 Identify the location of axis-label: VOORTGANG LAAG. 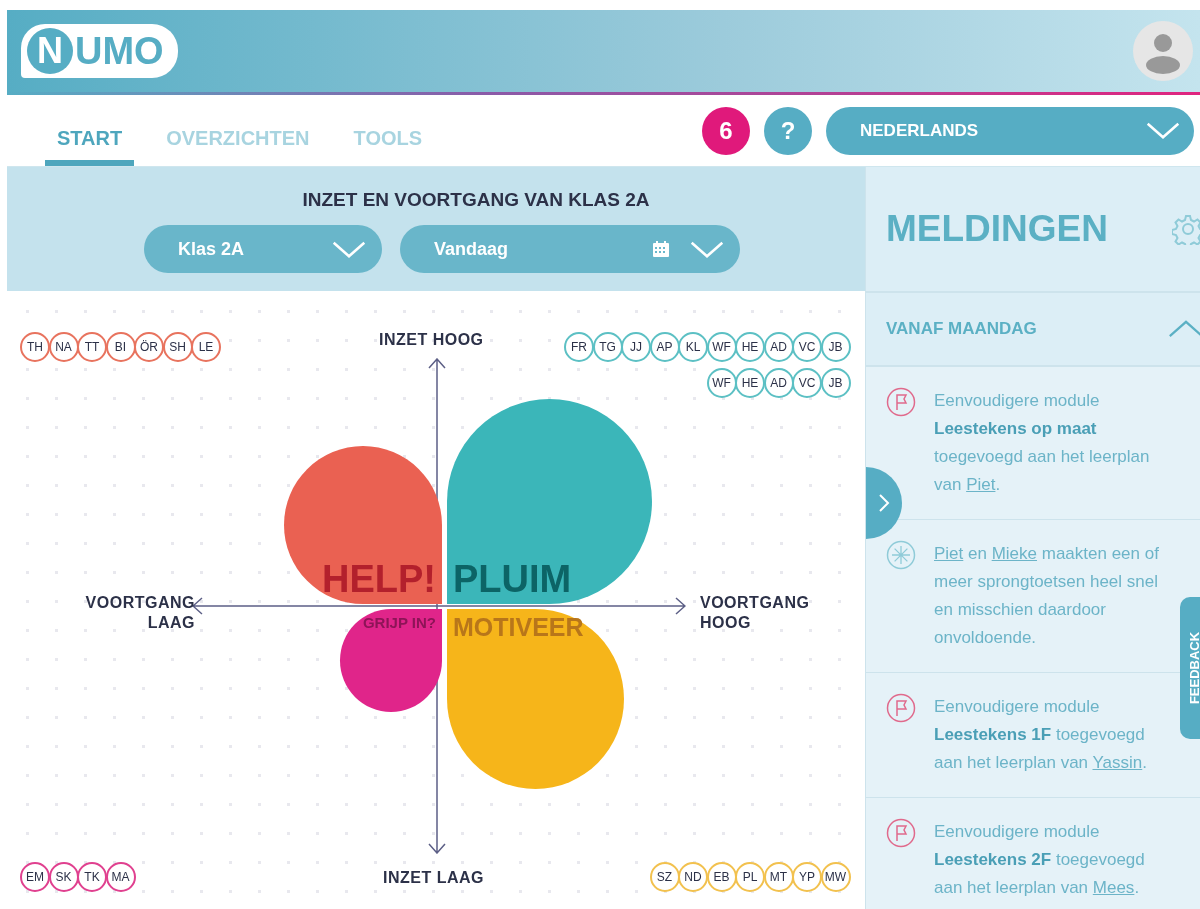
(139, 613).